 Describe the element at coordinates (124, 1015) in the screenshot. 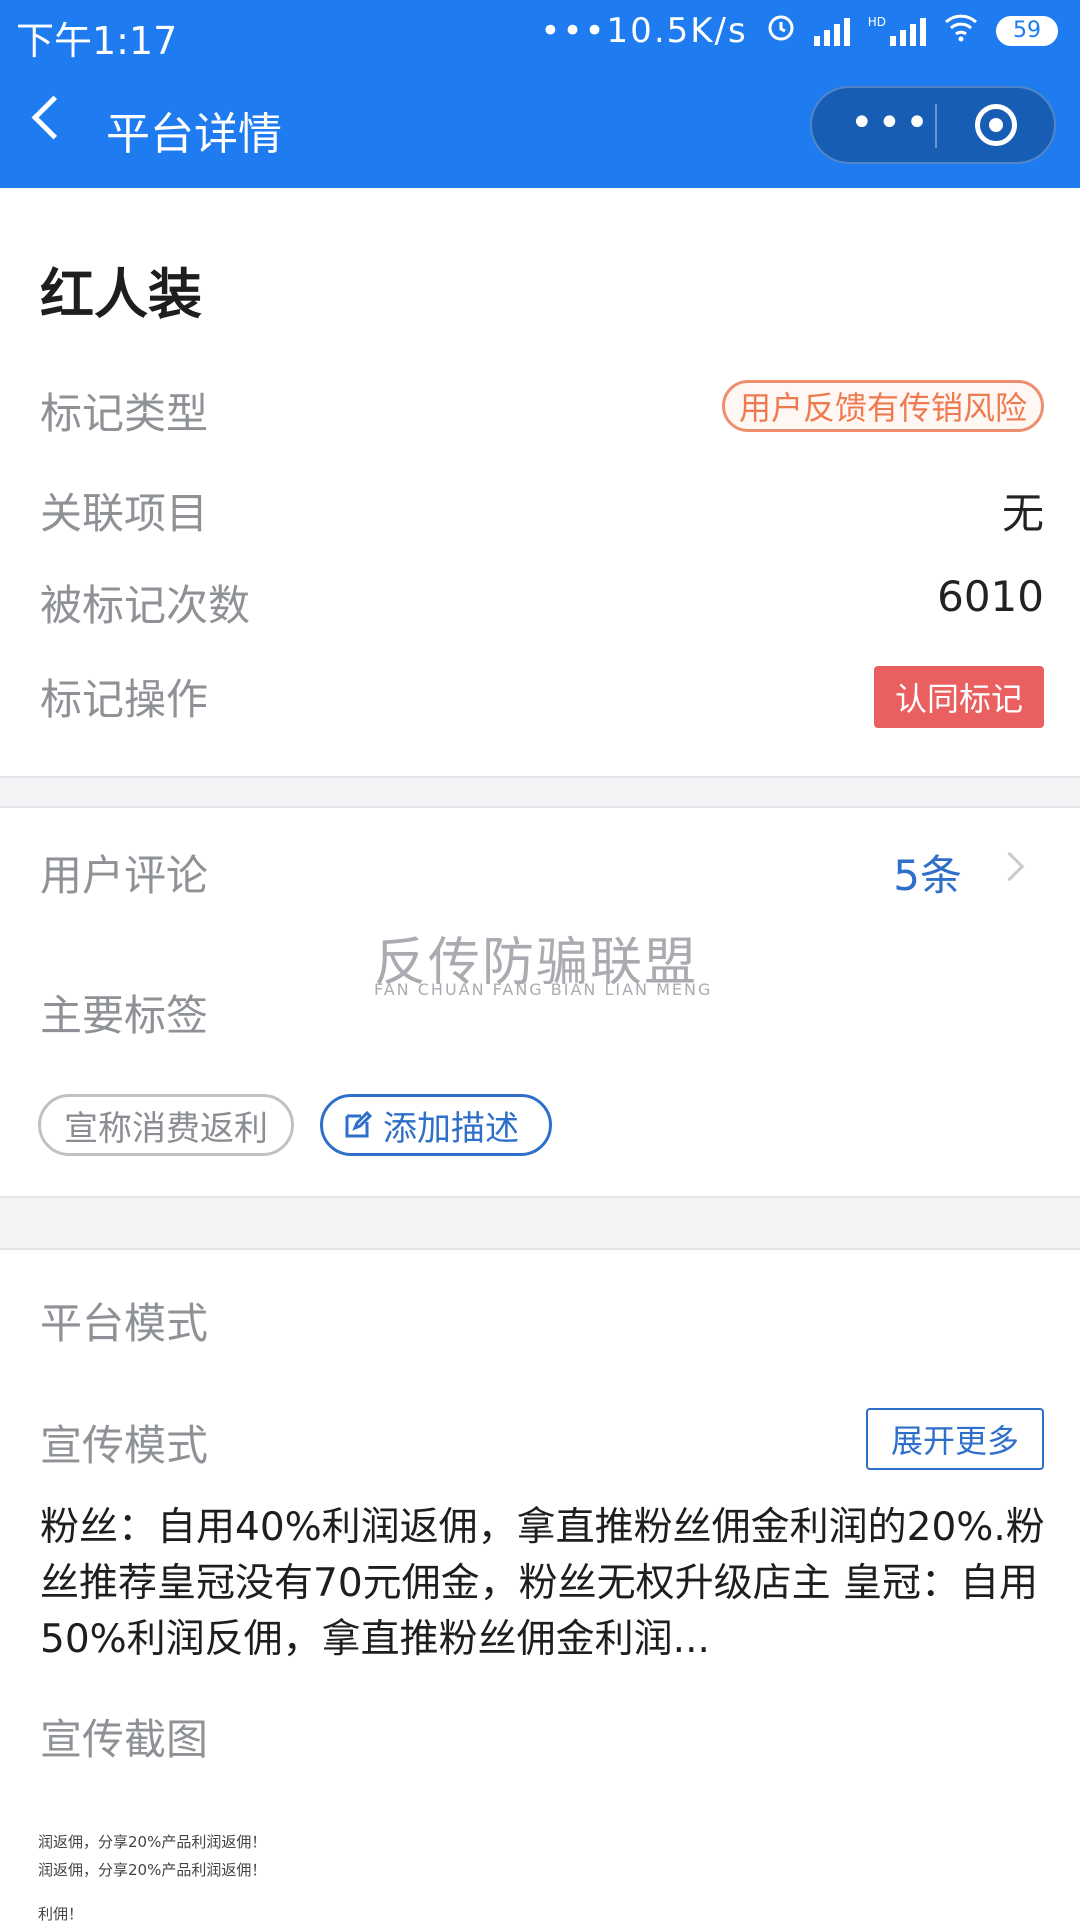

I see `tags-label: 主要标签` at that location.